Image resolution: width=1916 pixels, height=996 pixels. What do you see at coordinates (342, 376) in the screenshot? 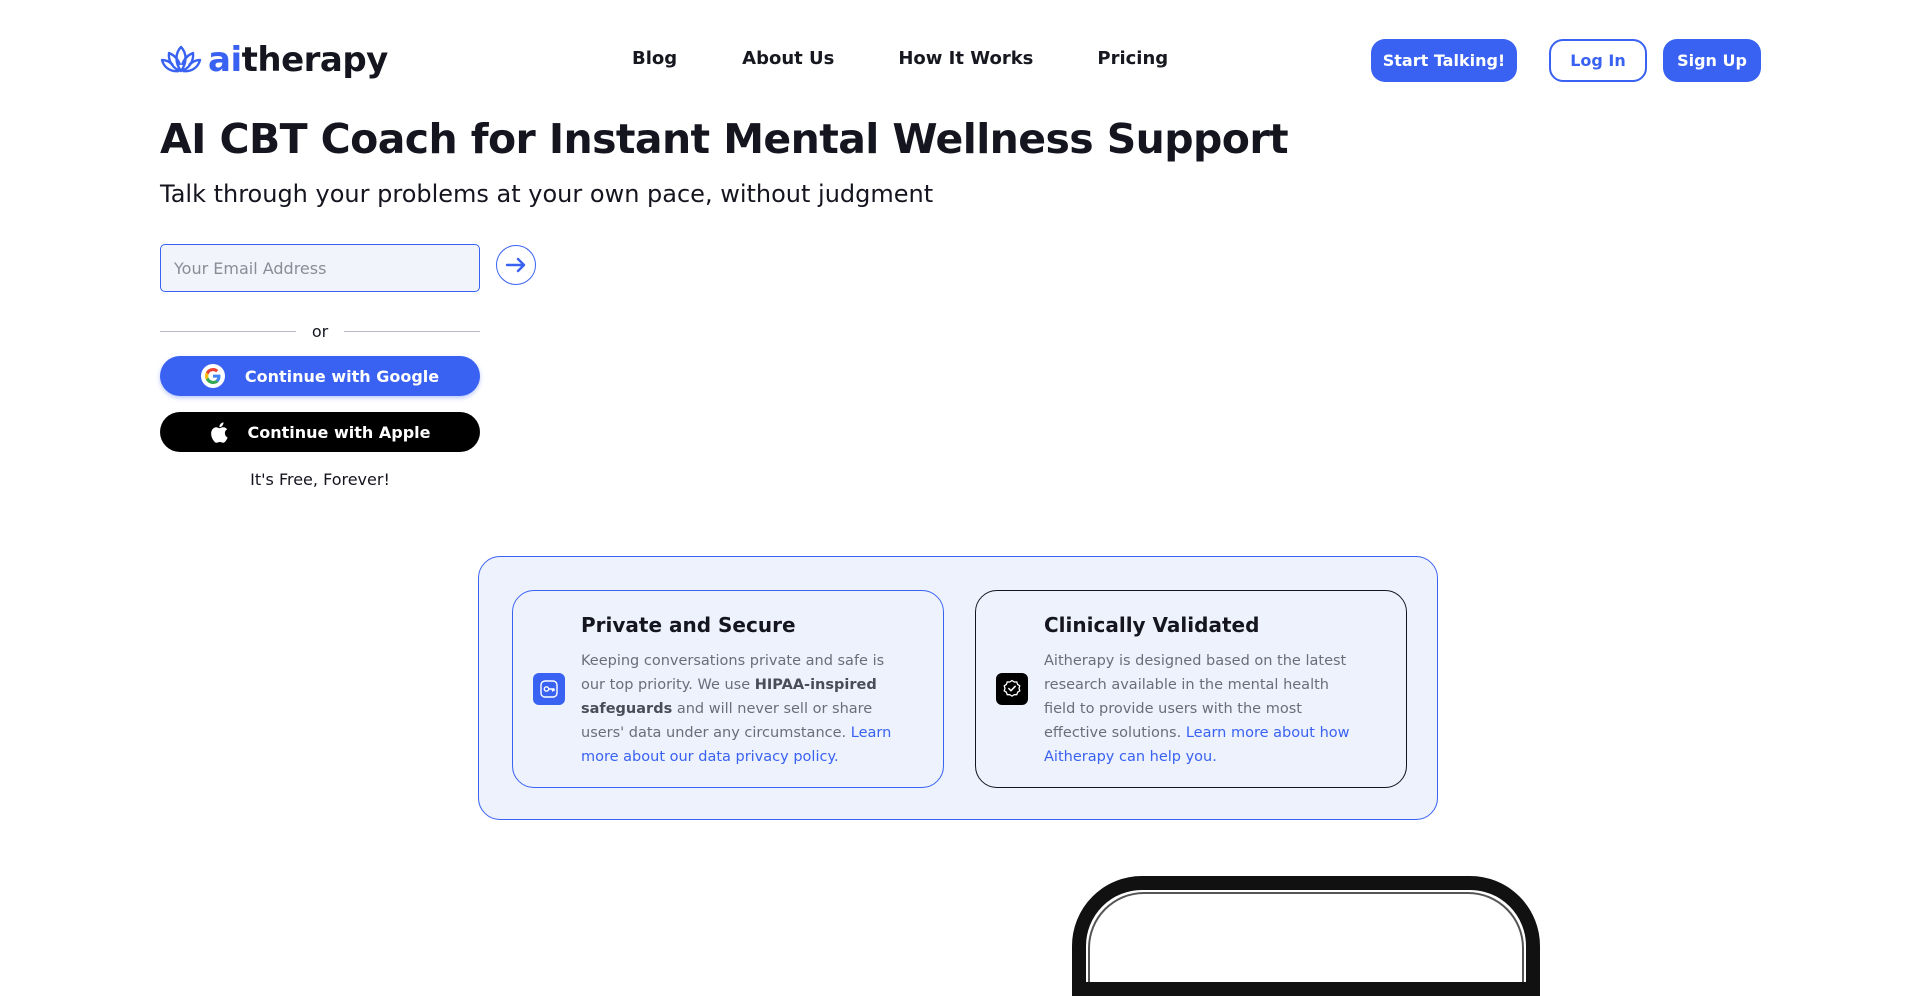
I see `google-button-label: Continue with Google` at bounding box center [342, 376].